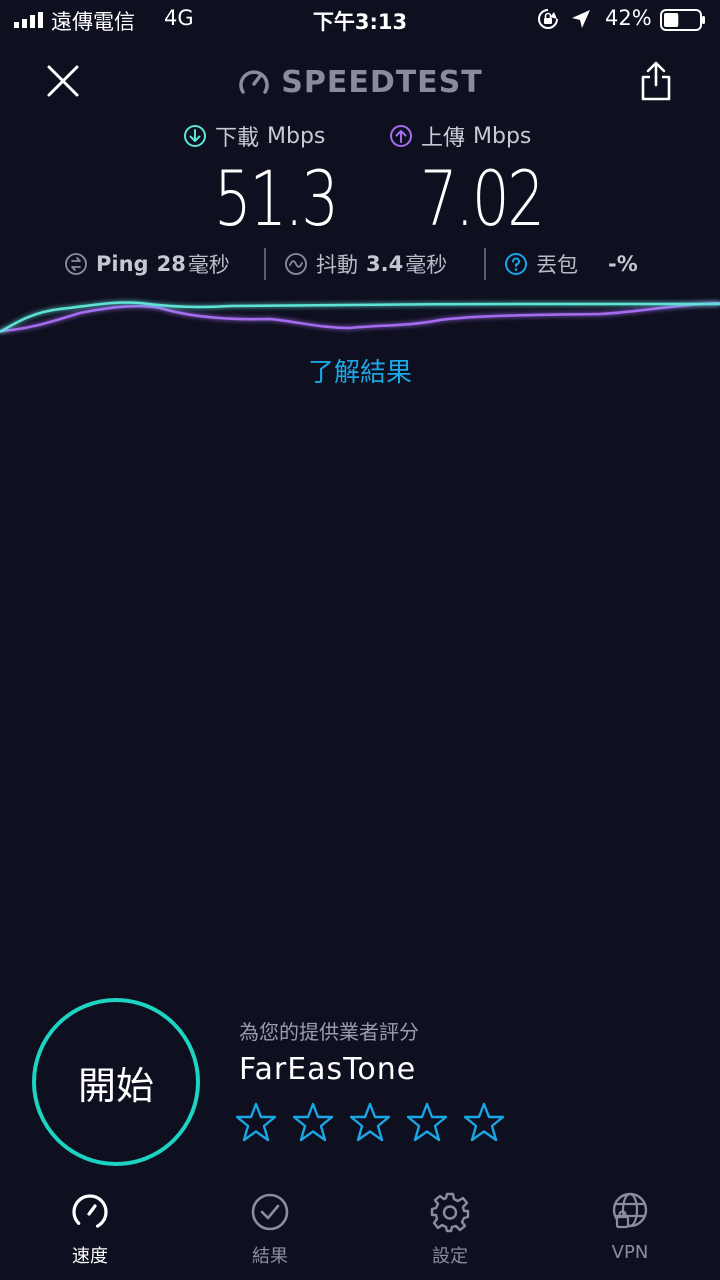 The image size is (720, 1280). What do you see at coordinates (450, 1256) in the screenshot?
I see `tab-label: 設定` at bounding box center [450, 1256].